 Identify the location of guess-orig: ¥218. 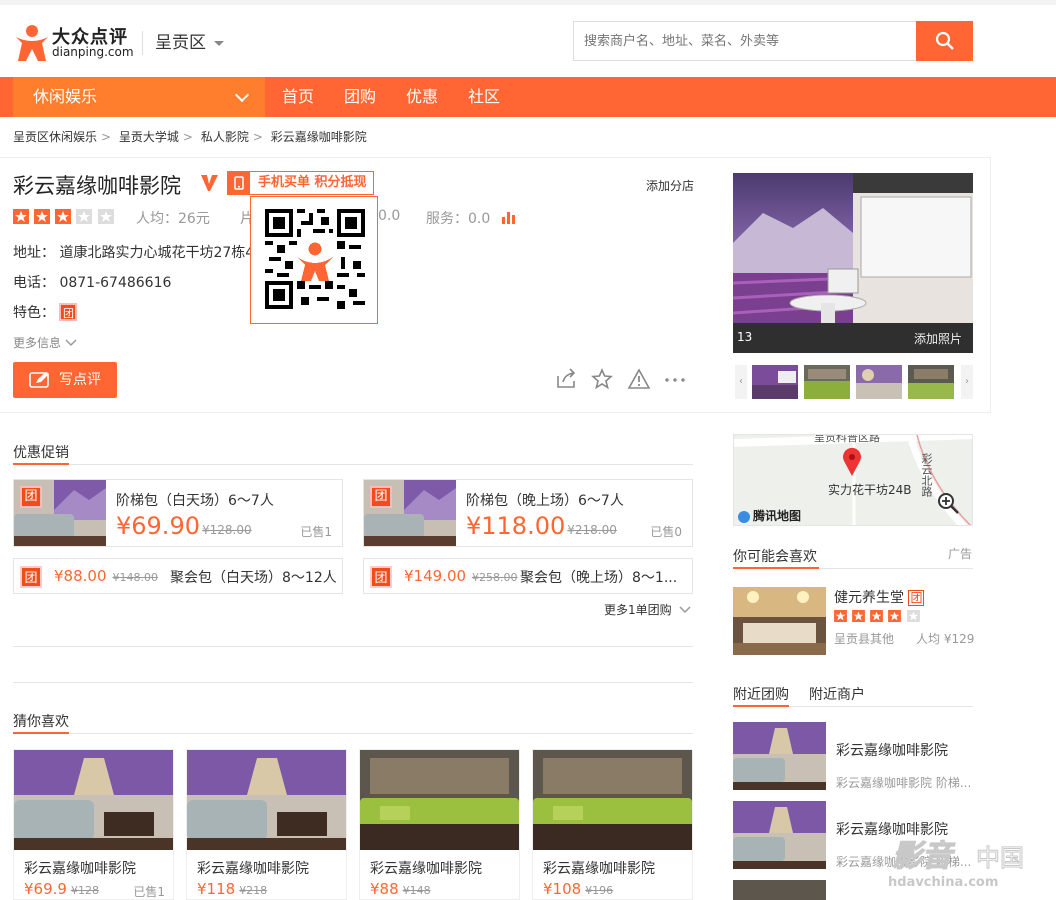
(253, 890).